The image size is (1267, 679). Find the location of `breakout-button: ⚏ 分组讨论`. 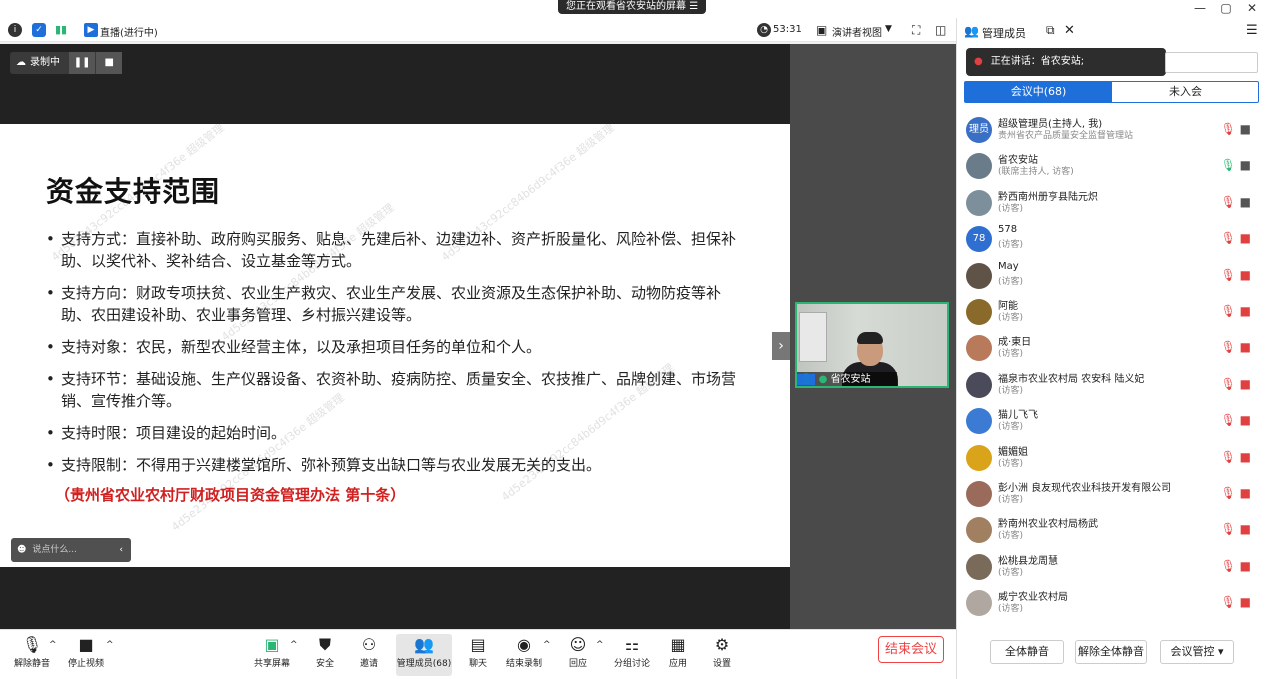

breakout-button: ⚏ 分组讨论 is located at coordinates (632, 655).